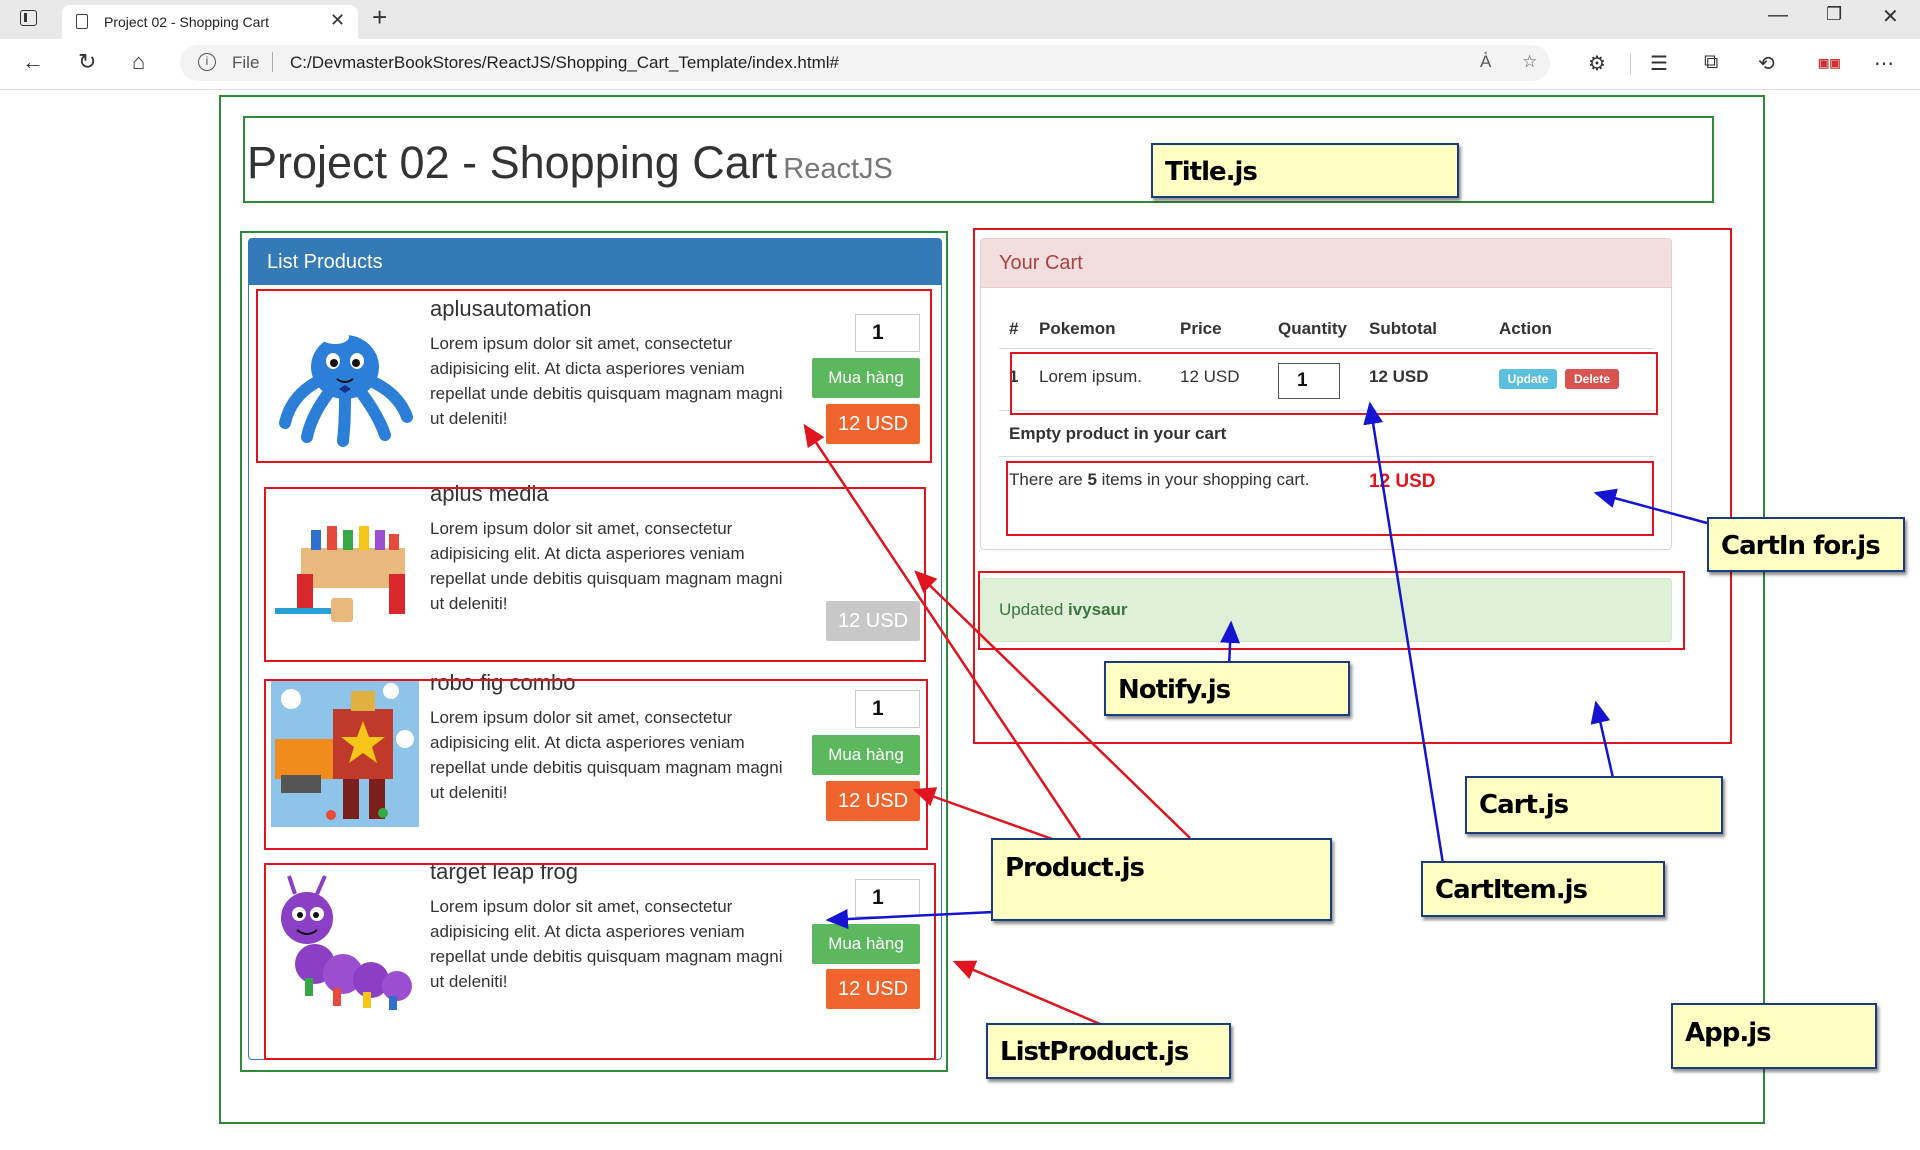  I want to click on read-aloud-icon: A᷾, so click(1485, 62).